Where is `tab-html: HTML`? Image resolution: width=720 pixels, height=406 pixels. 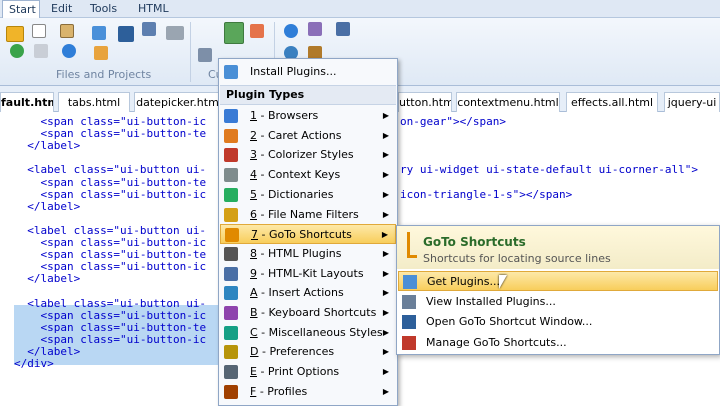
tab-html: HTML is located at coordinates (156, 9).